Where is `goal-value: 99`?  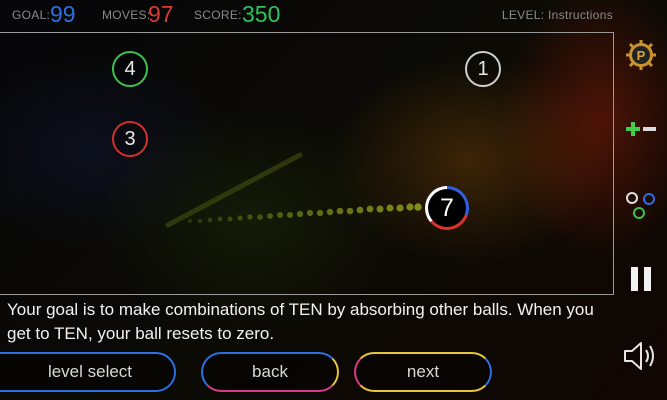
goal-value: 99 is located at coordinates (63, 14).